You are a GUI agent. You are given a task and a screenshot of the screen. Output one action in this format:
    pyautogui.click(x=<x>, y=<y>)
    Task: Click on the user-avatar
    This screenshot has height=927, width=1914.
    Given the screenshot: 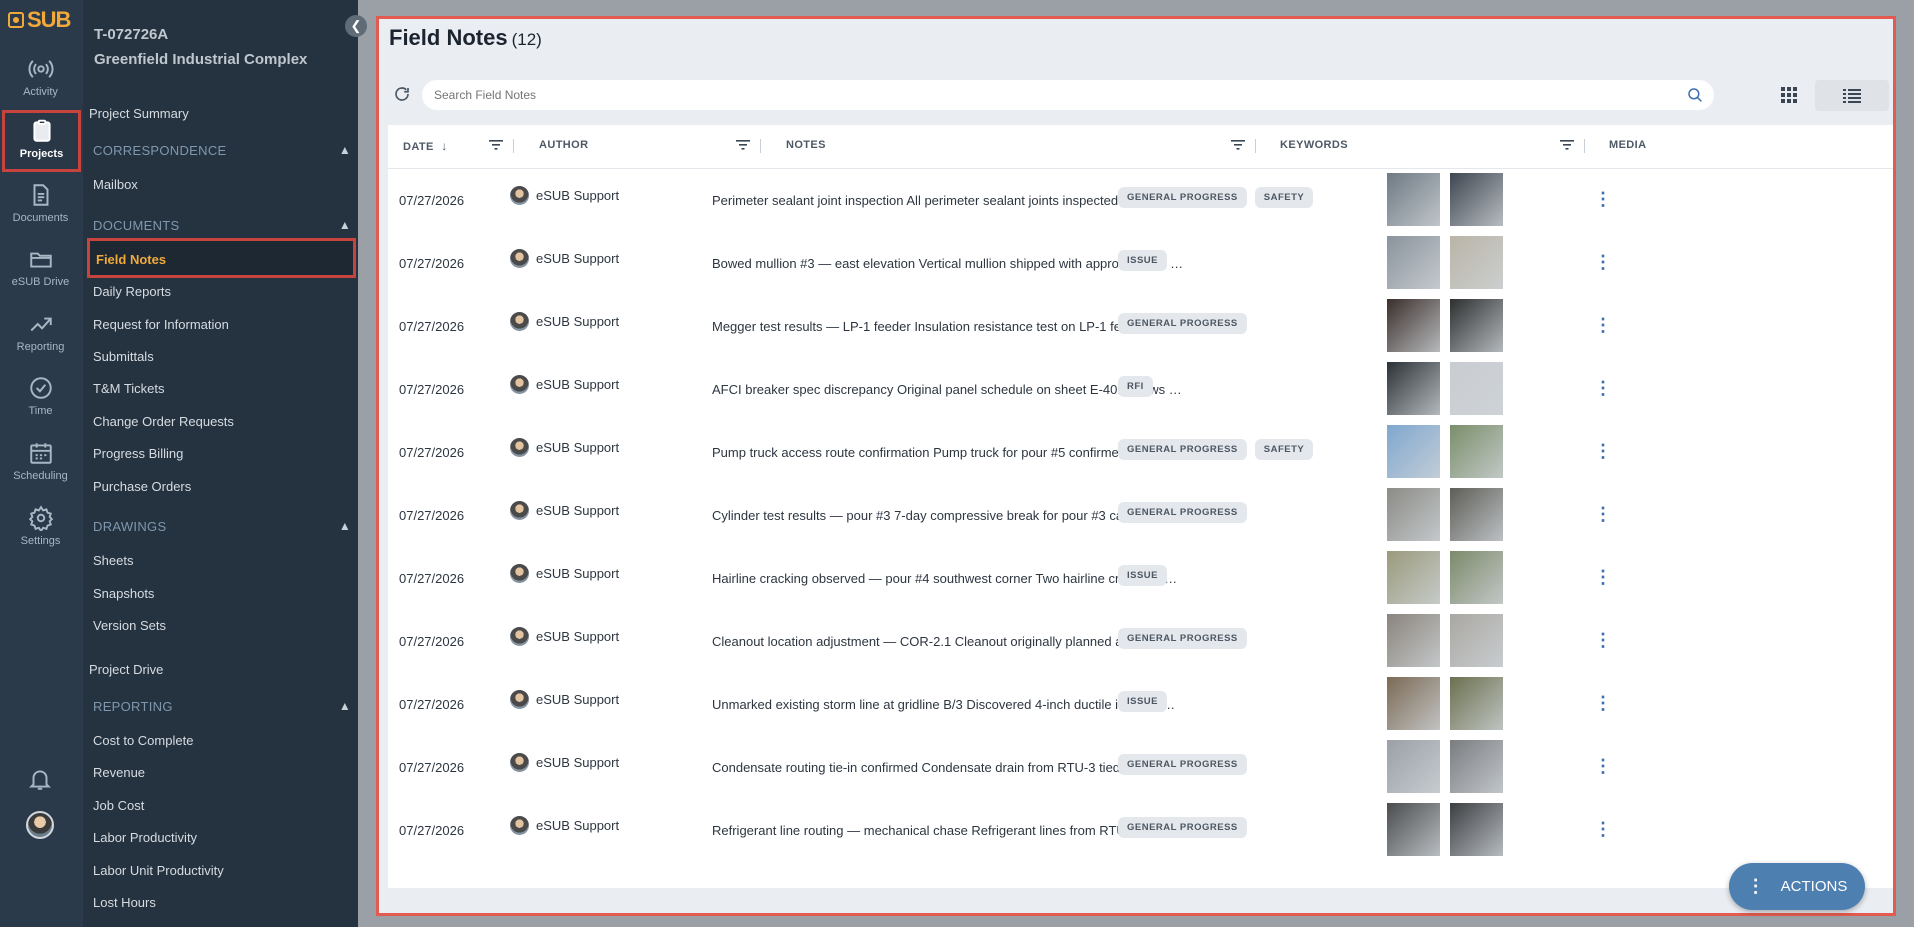 What is the action you would take?
    pyautogui.click(x=40, y=825)
    